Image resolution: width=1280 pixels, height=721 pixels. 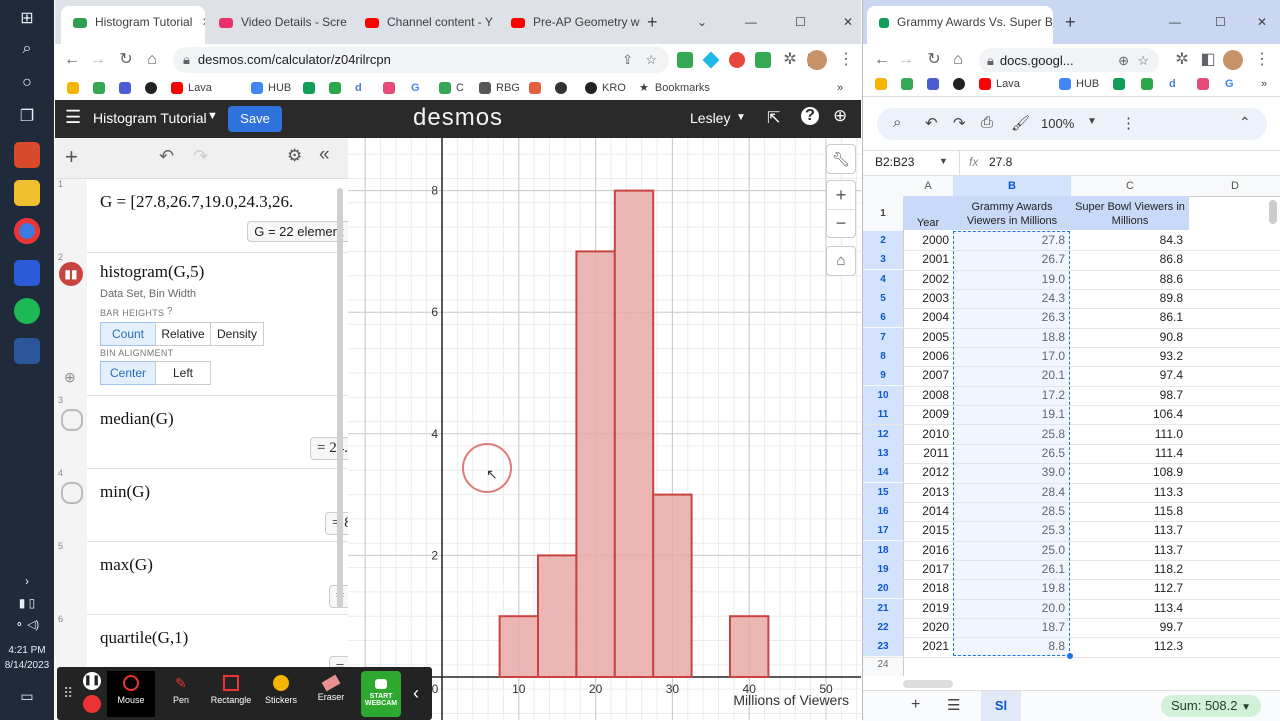 I want to click on tab-grammy-sheet: Grammy Awards Vs. Super Bo ✕, so click(x=960, y=25).